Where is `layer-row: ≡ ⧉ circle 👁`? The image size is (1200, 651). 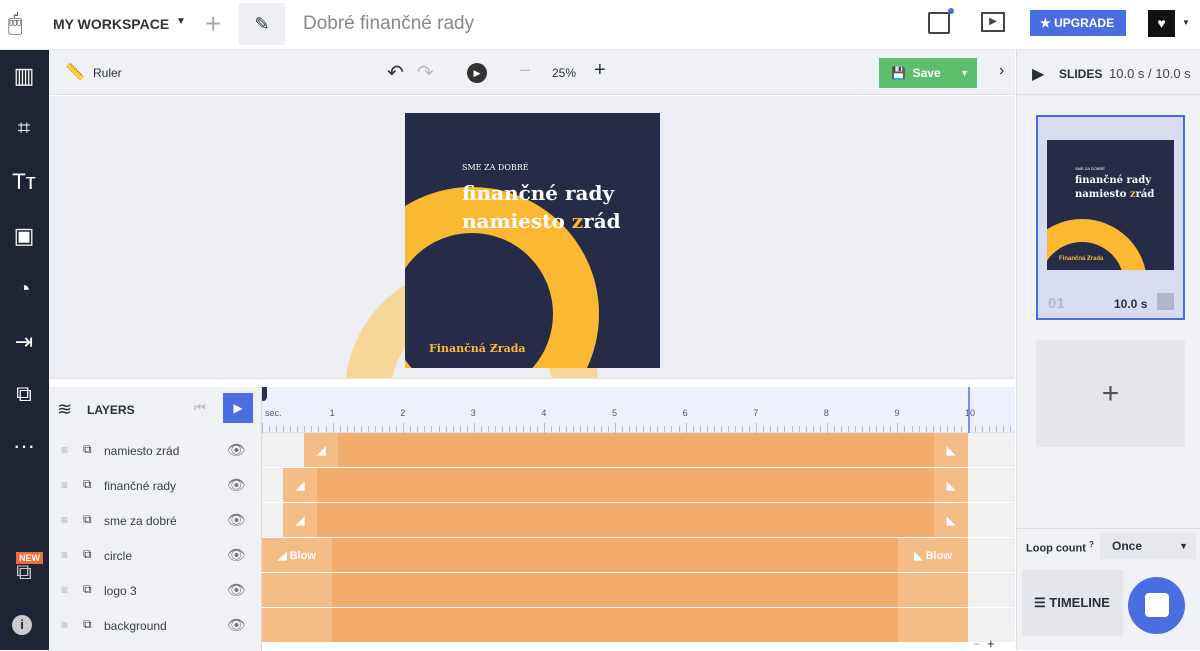 layer-row: ≡ ⧉ circle 👁 is located at coordinates (155, 555).